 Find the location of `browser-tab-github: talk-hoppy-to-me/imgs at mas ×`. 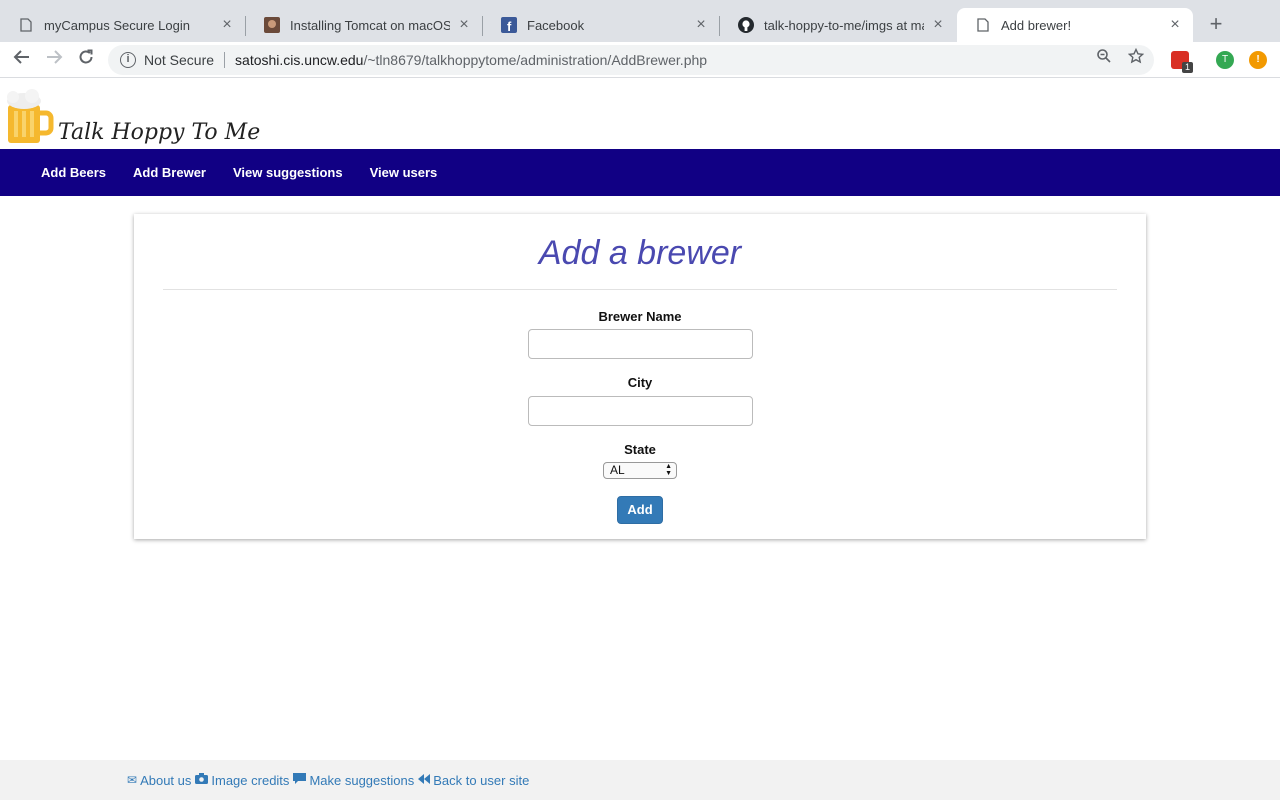

browser-tab-github: talk-hoppy-to-me/imgs at mas × is located at coordinates (838, 25).